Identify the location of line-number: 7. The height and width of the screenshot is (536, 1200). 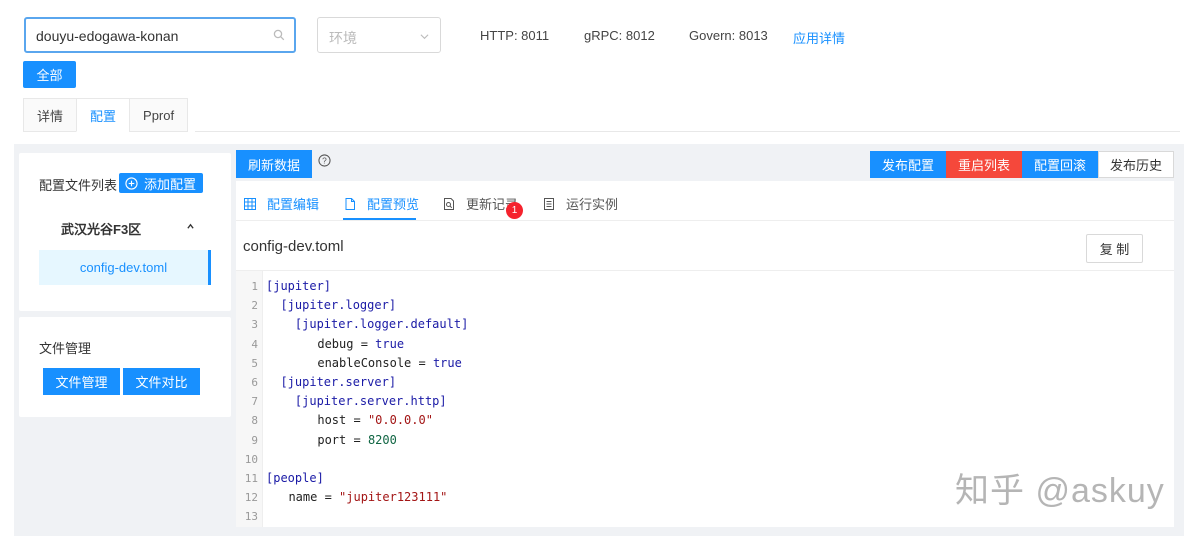
(254, 402).